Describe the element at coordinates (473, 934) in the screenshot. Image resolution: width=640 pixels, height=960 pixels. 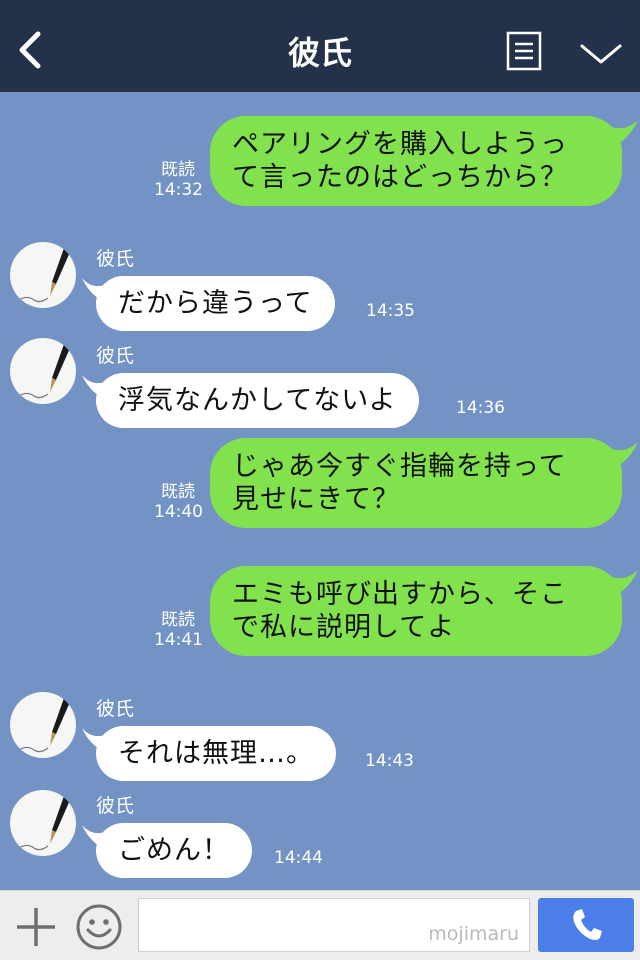
I see `watermark: mojimaru` at that location.